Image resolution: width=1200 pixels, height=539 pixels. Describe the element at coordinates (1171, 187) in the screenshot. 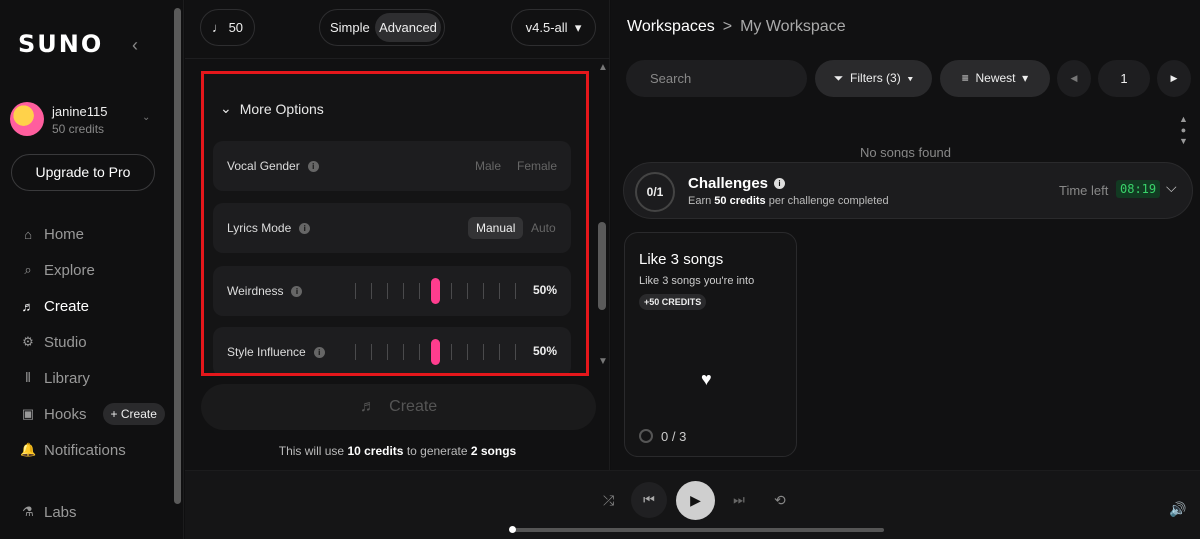

I see `chevron-down-icon: ⌵` at that location.